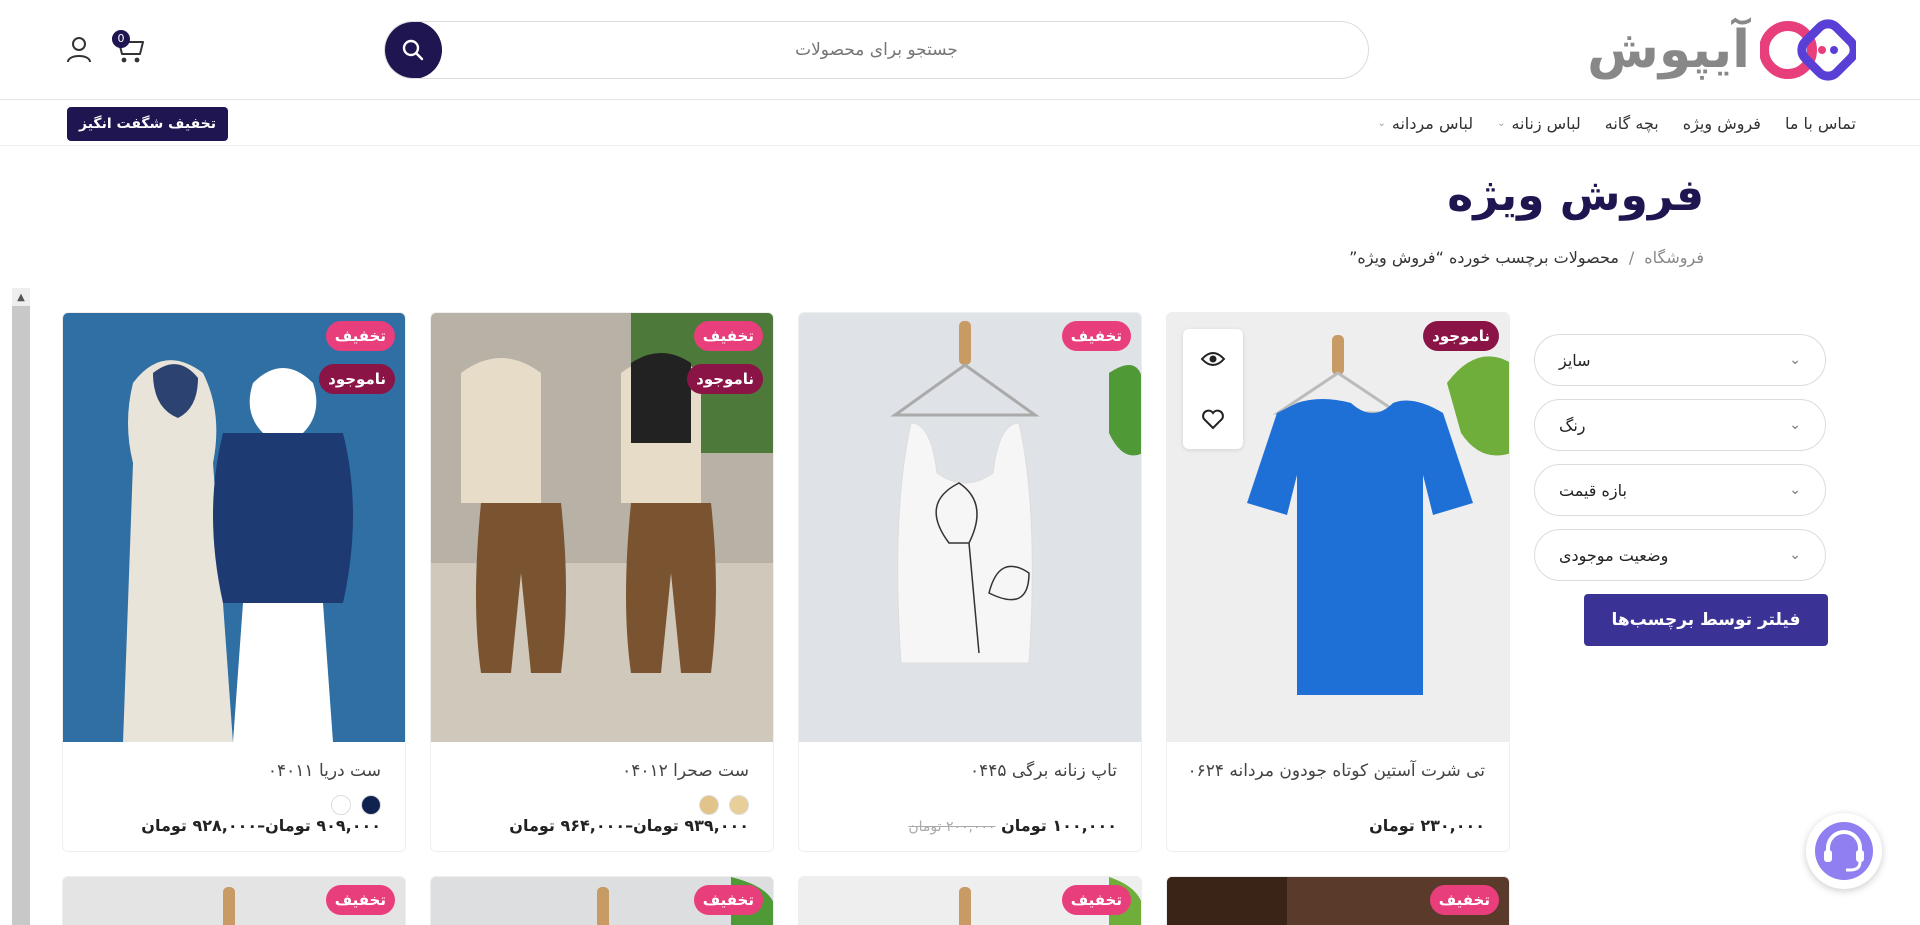 This screenshot has height=925, width=1920. Describe the element at coordinates (1706, 620) in the screenshot. I see `filter-by-tags-button: فیلتر توسط برچسب‌ها` at that location.